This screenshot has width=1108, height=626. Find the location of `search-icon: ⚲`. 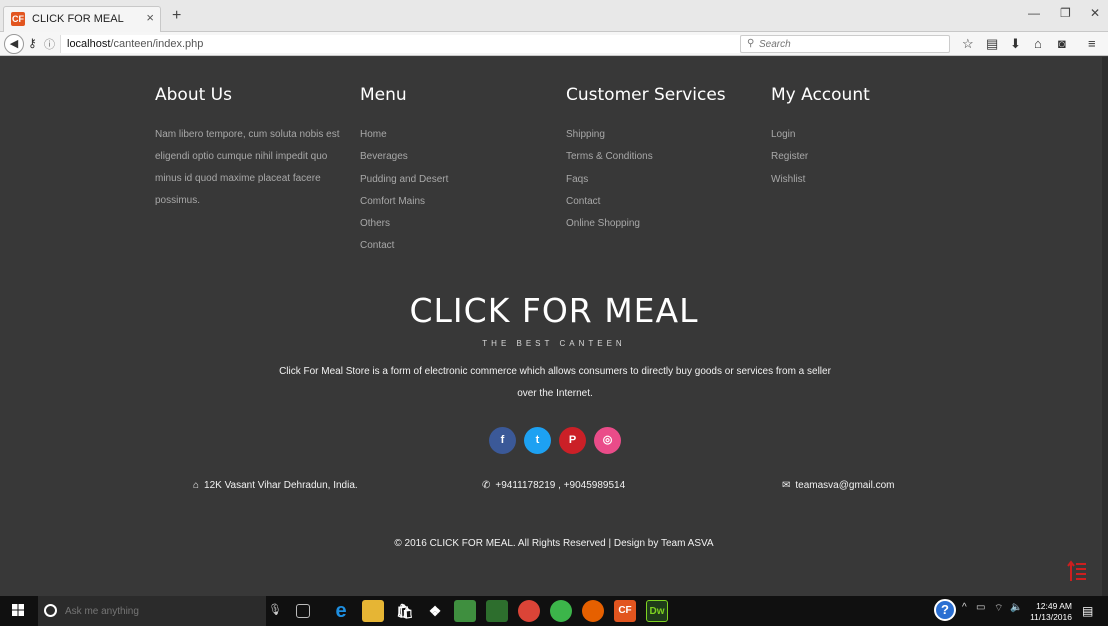

search-icon: ⚲ is located at coordinates (751, 43).